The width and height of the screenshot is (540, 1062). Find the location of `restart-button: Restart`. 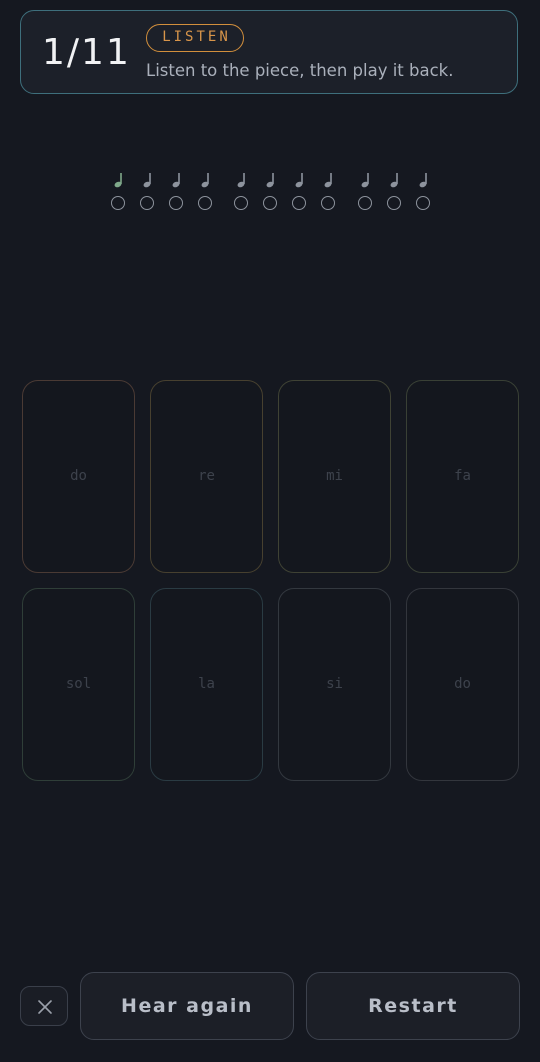

restart-button: Restart is located at coordinates (413, 1006).